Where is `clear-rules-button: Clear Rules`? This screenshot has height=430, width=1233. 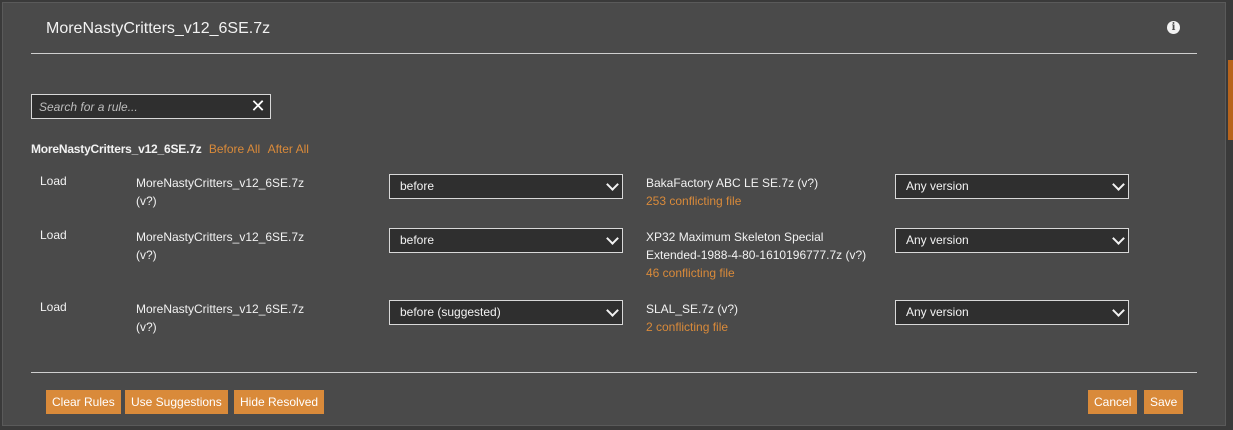 clear-rules-button: Clear Rules is located at coordinates (83, 402).